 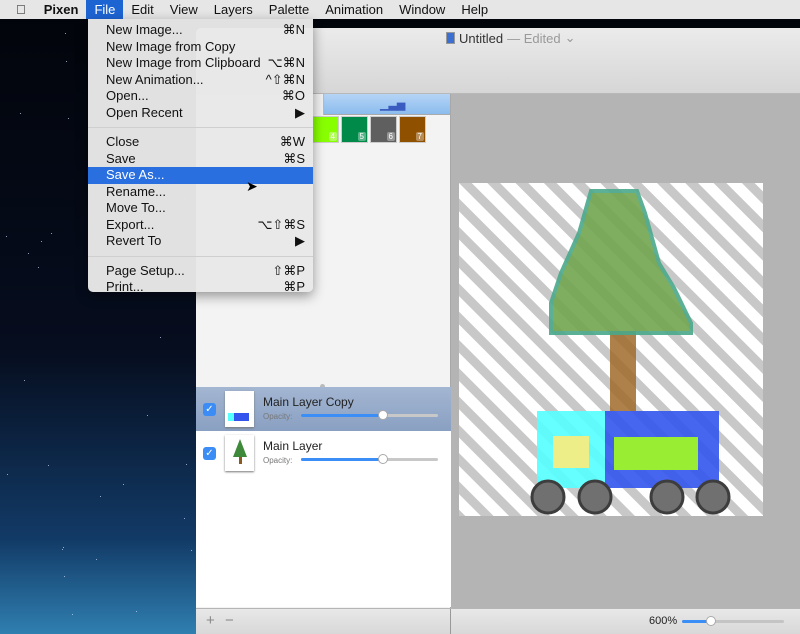 I want to click on menu-item-page-setup: Page Setup... ⇧⌘P, so click(x=200, y=271).